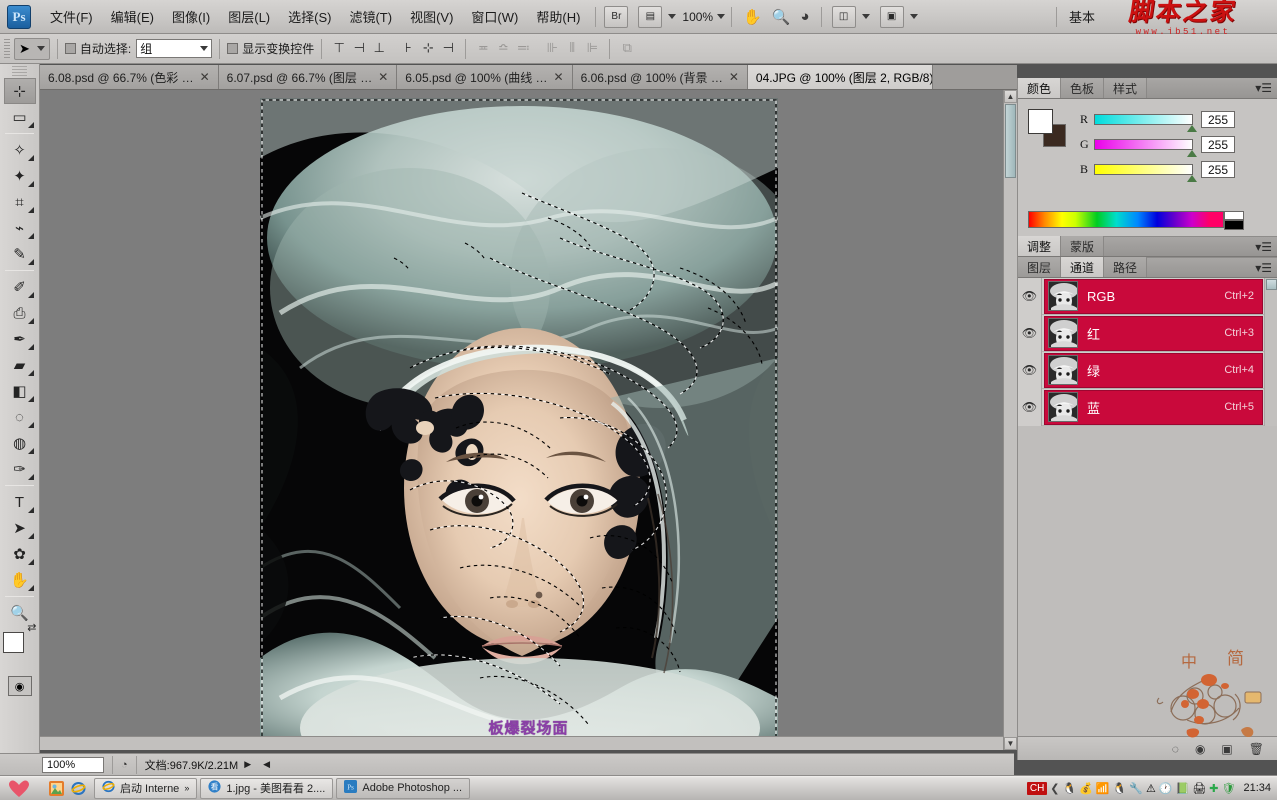 The image size is (1277, 800). What do you see at coordinates (1200, 749) in the screenshot?
I see `save-selection-as-channel-icon: ◉` at bounding box center [1200, 749].